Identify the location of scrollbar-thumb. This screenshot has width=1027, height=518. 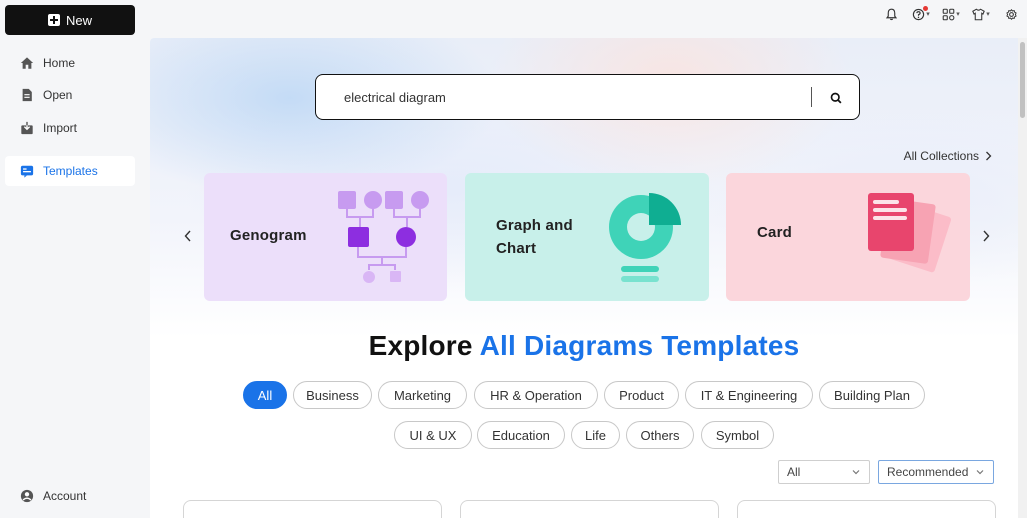
(1022, 80).